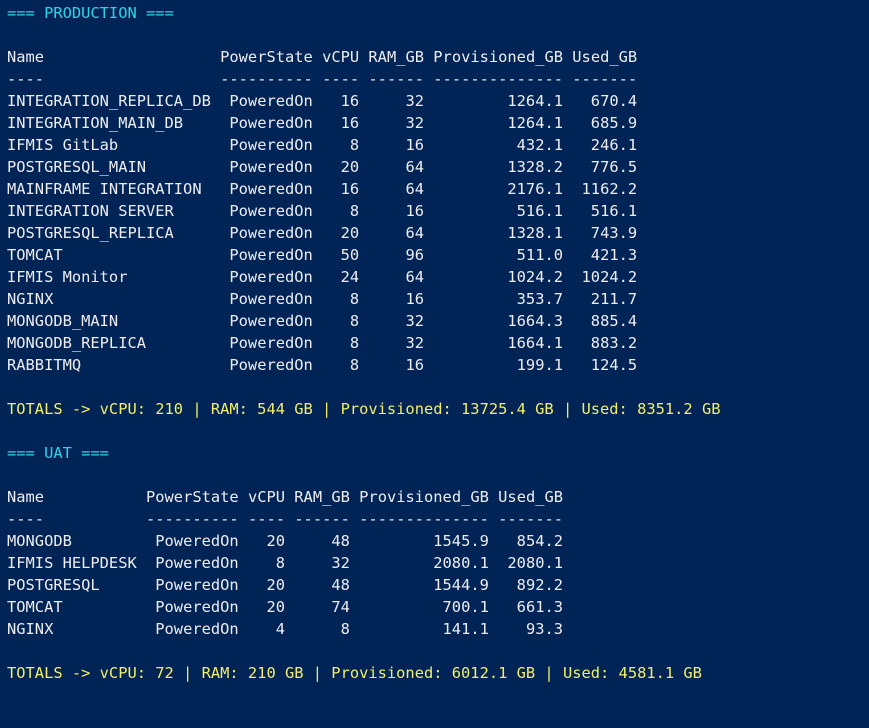 This screenshot has height=728, width=869. What do you see at coordinates (539, 255) in the screenshot?
I see `cell-prov: 511.0` at bounding box center [539, 255].